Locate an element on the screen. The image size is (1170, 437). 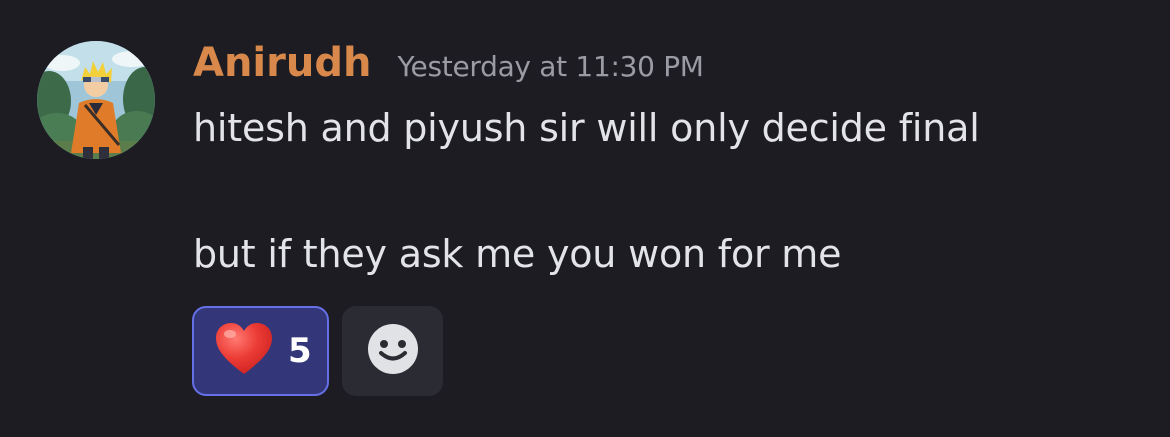
message-header: Anirudh Yesterday at 11:30 PM is located at coordinates (448, 63).